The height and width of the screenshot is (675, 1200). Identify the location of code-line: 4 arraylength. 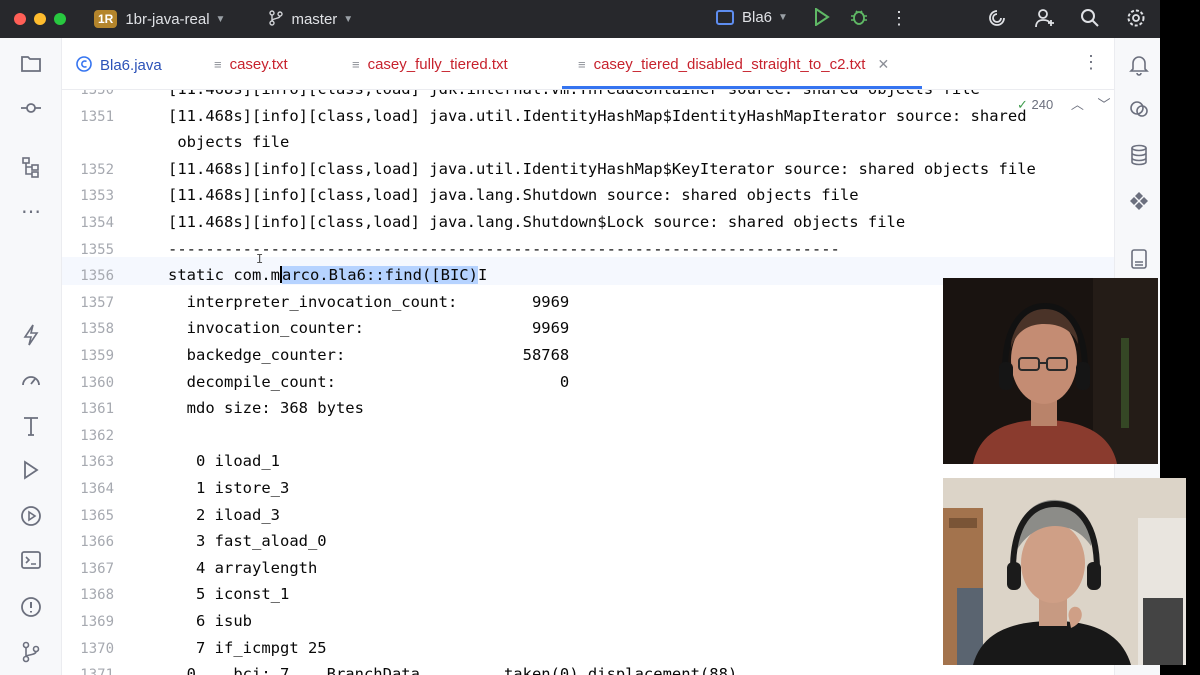
(242, 568).